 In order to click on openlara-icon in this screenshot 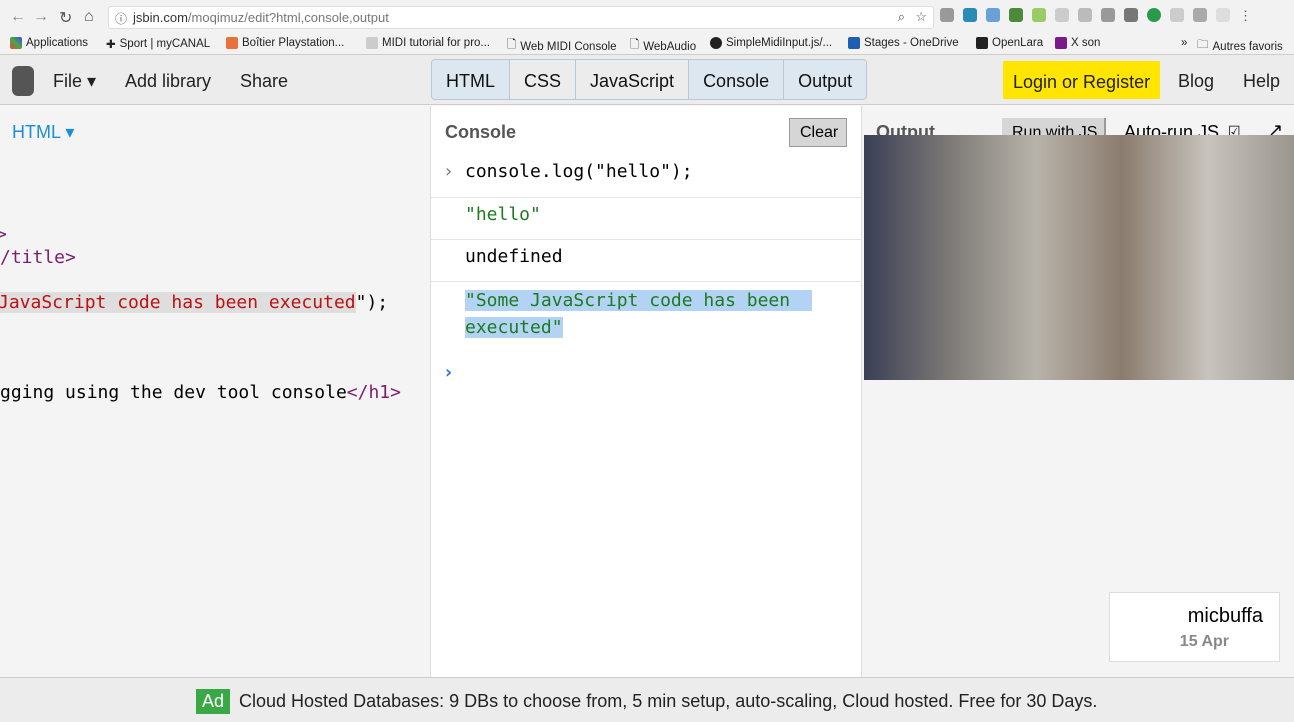, I will do `click(982, 43)`.